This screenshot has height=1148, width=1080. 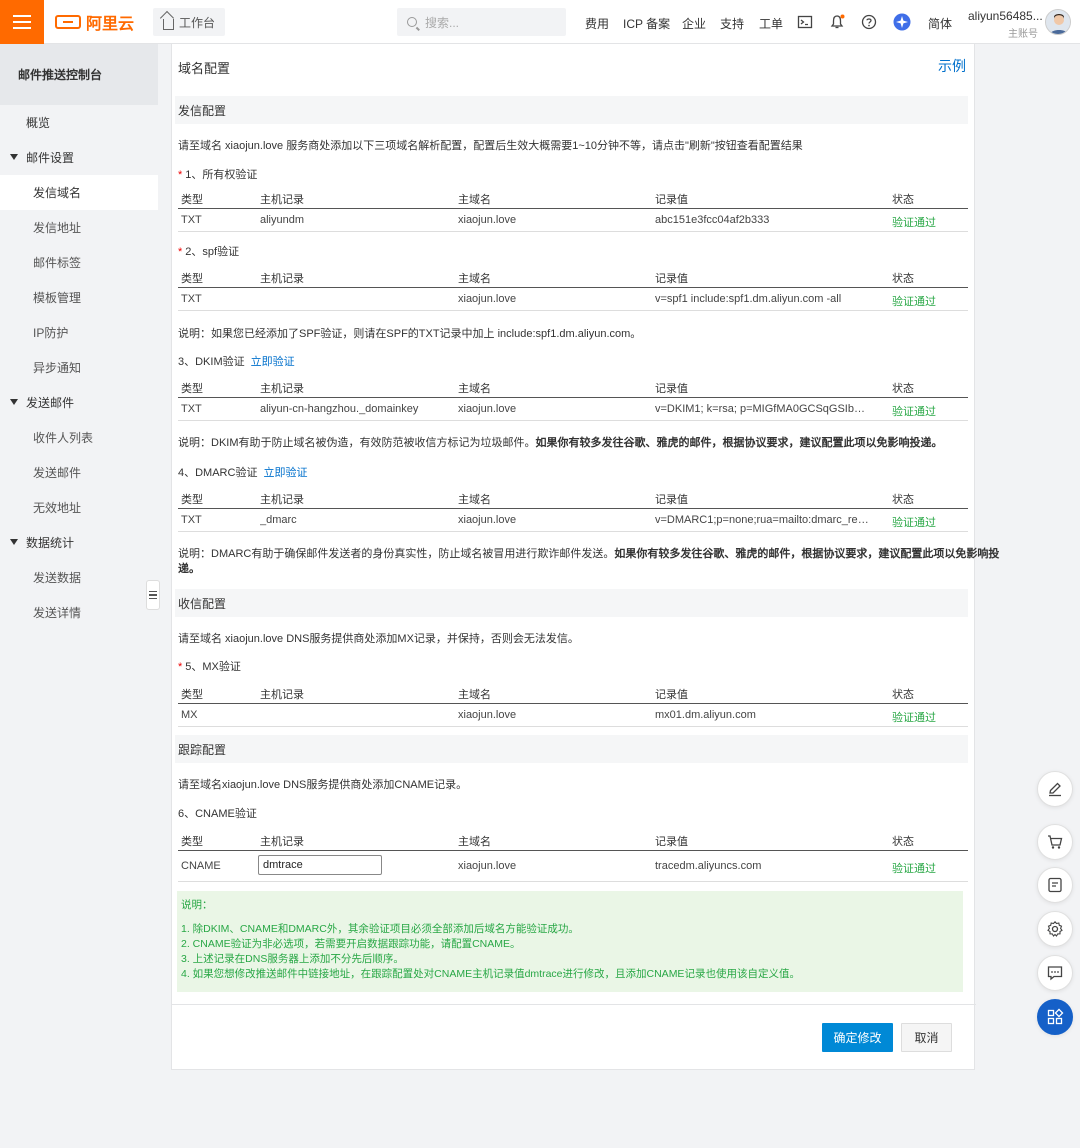 I want to click on sidebar-group-statistics: 数据统计, so click(x=79, y=542).